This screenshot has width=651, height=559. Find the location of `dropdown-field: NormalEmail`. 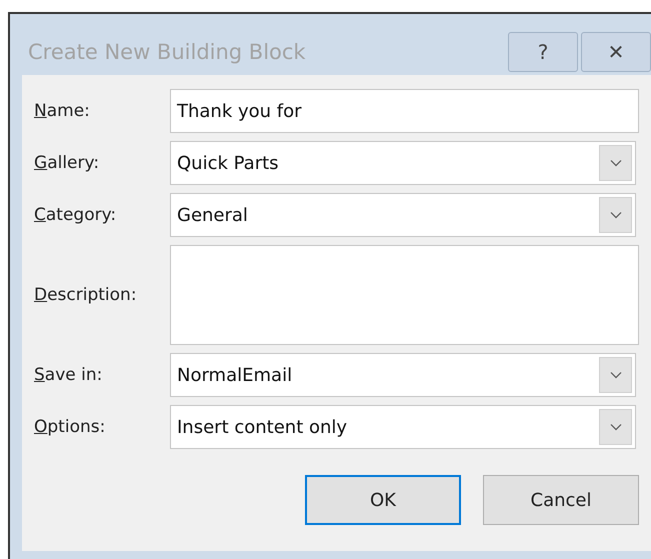

dropdown-field: NormalEmail is located at coordinates (403, 375).